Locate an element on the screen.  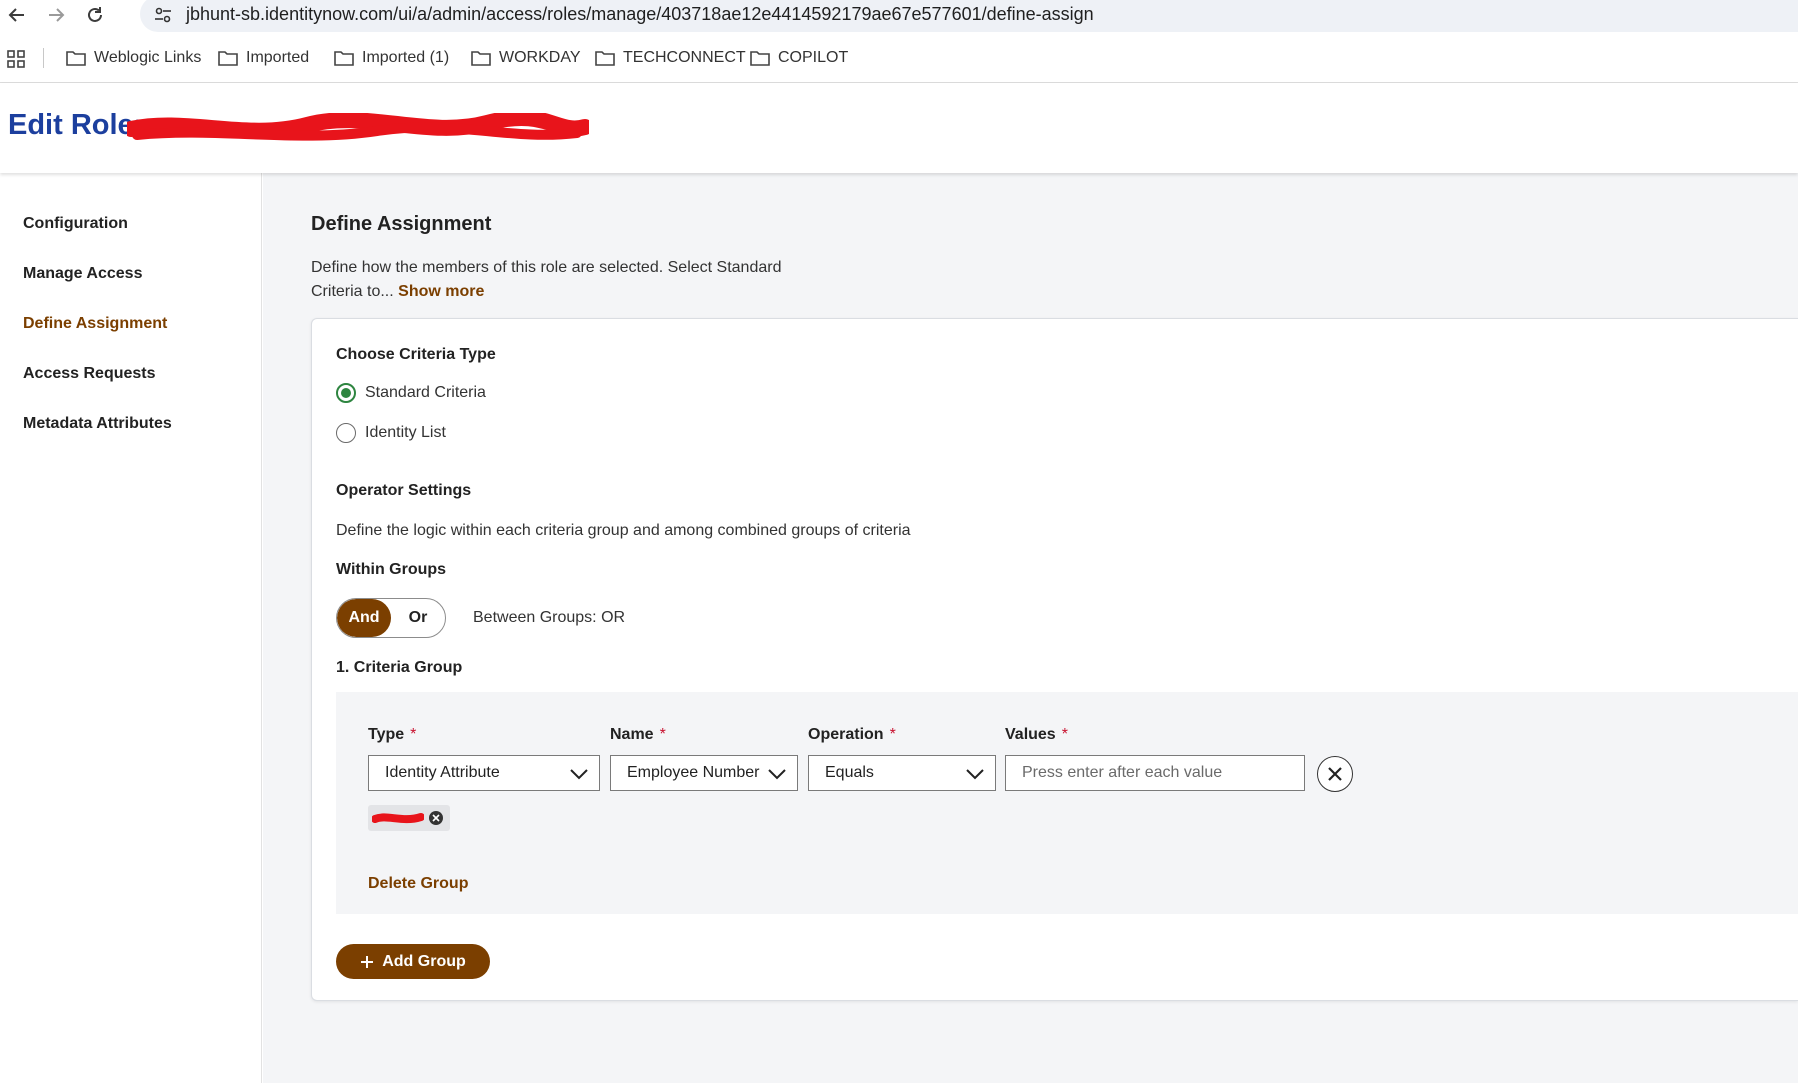
bookmark-copilot: COPILOT is located at coordinates (799, 58).